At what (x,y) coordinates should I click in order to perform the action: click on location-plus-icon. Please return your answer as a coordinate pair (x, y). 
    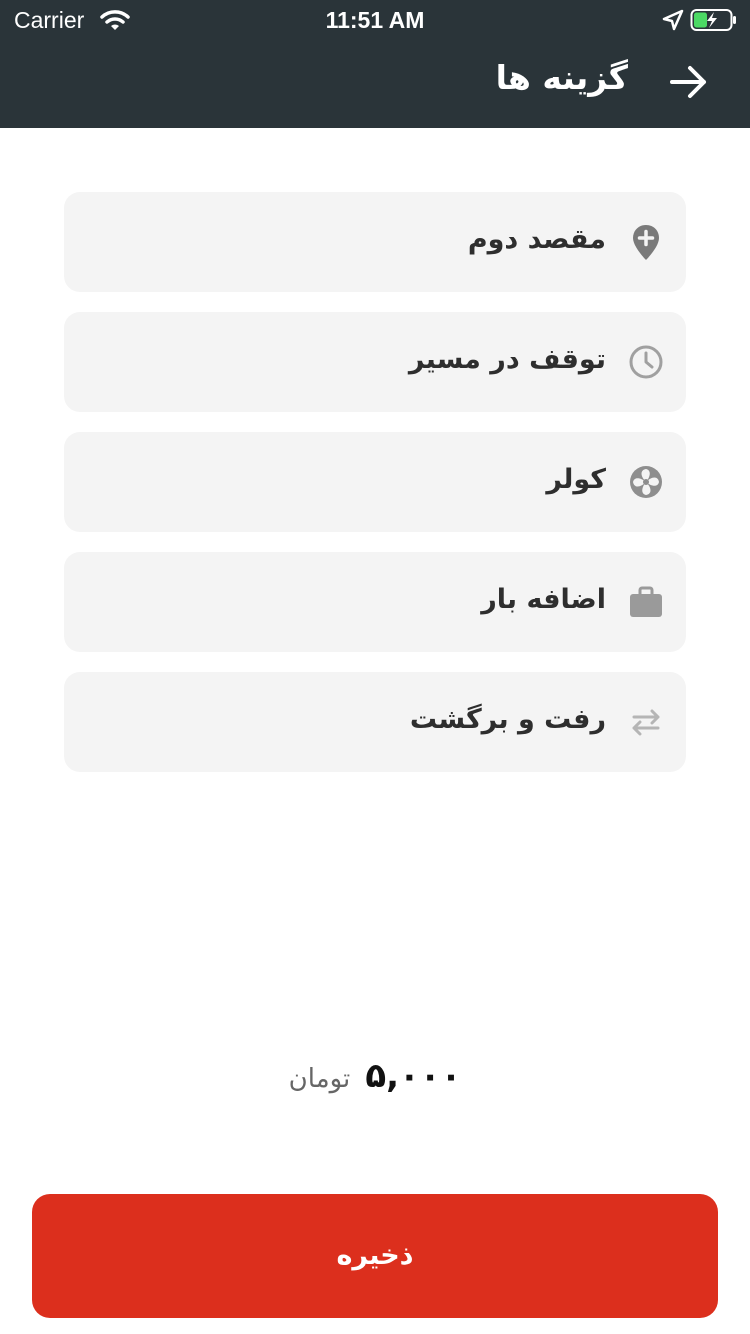
    Looking at the image, I should click on (646, 242).